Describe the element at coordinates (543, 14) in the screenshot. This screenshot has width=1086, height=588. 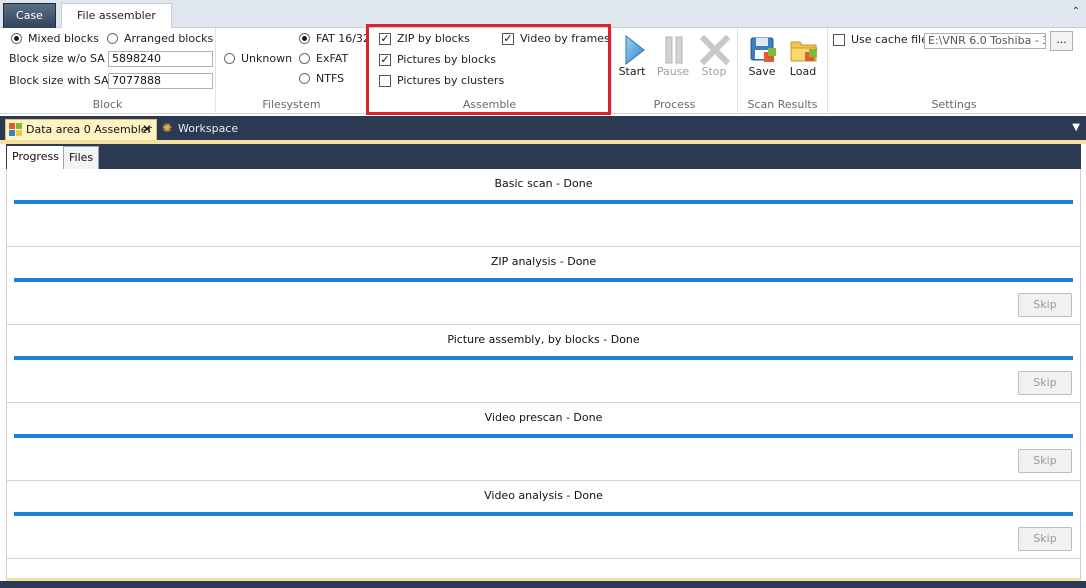
I see `ribbon-tab-strip: Case File assembler ⌃` at that location.